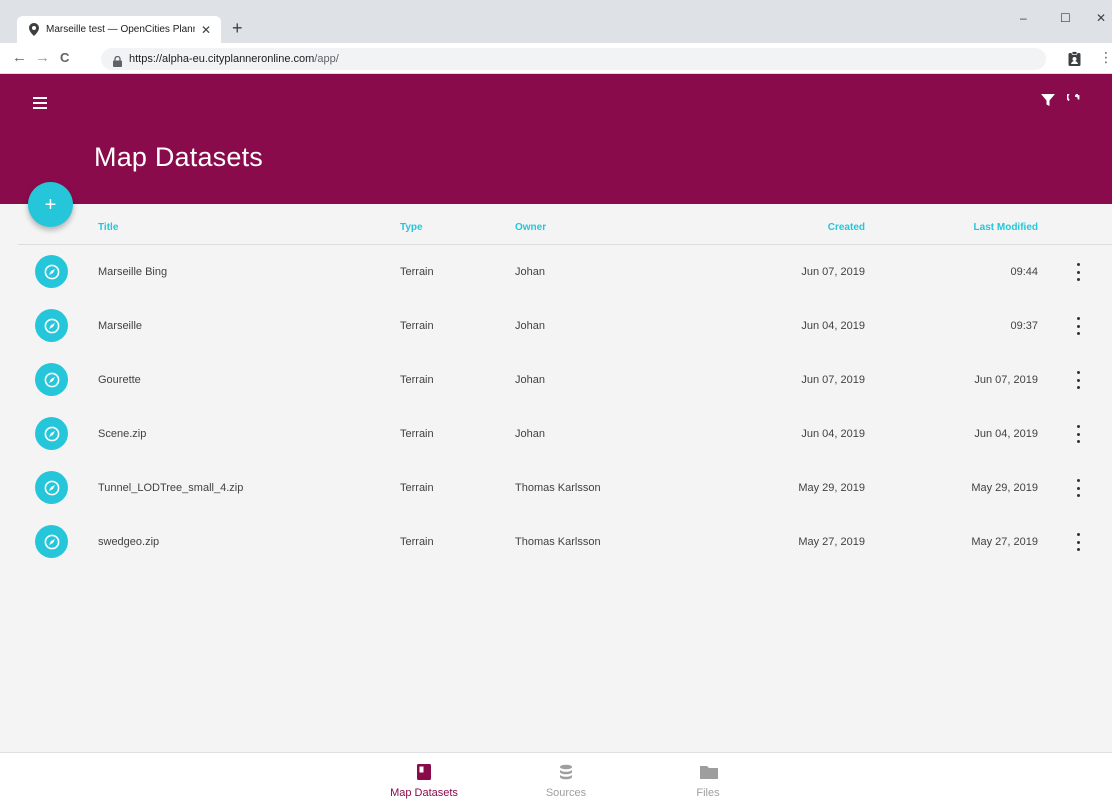  I want to click on browser-tab-title: Marseille test — OpenCities Plann, so click(120, 29).